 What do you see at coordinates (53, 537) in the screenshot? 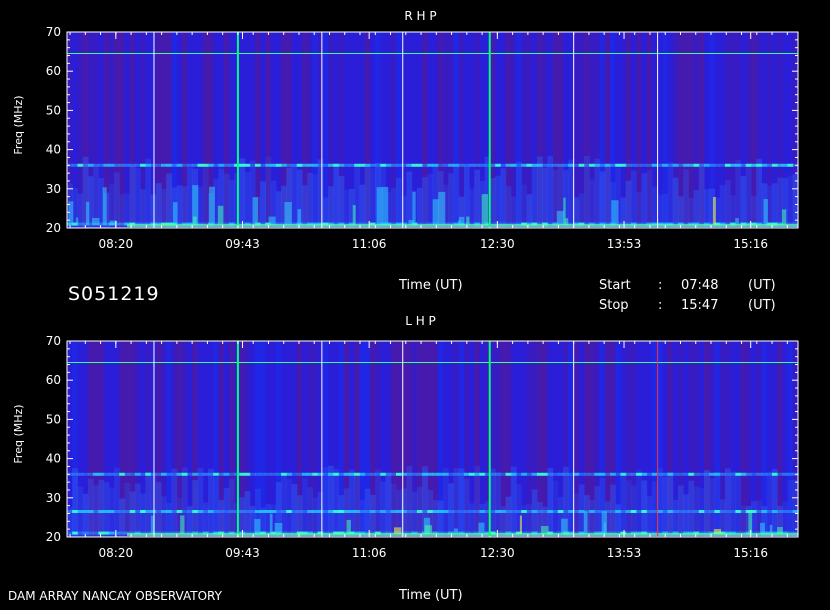
I see `y-tick-label: 20` at bounding box center [53, 537].